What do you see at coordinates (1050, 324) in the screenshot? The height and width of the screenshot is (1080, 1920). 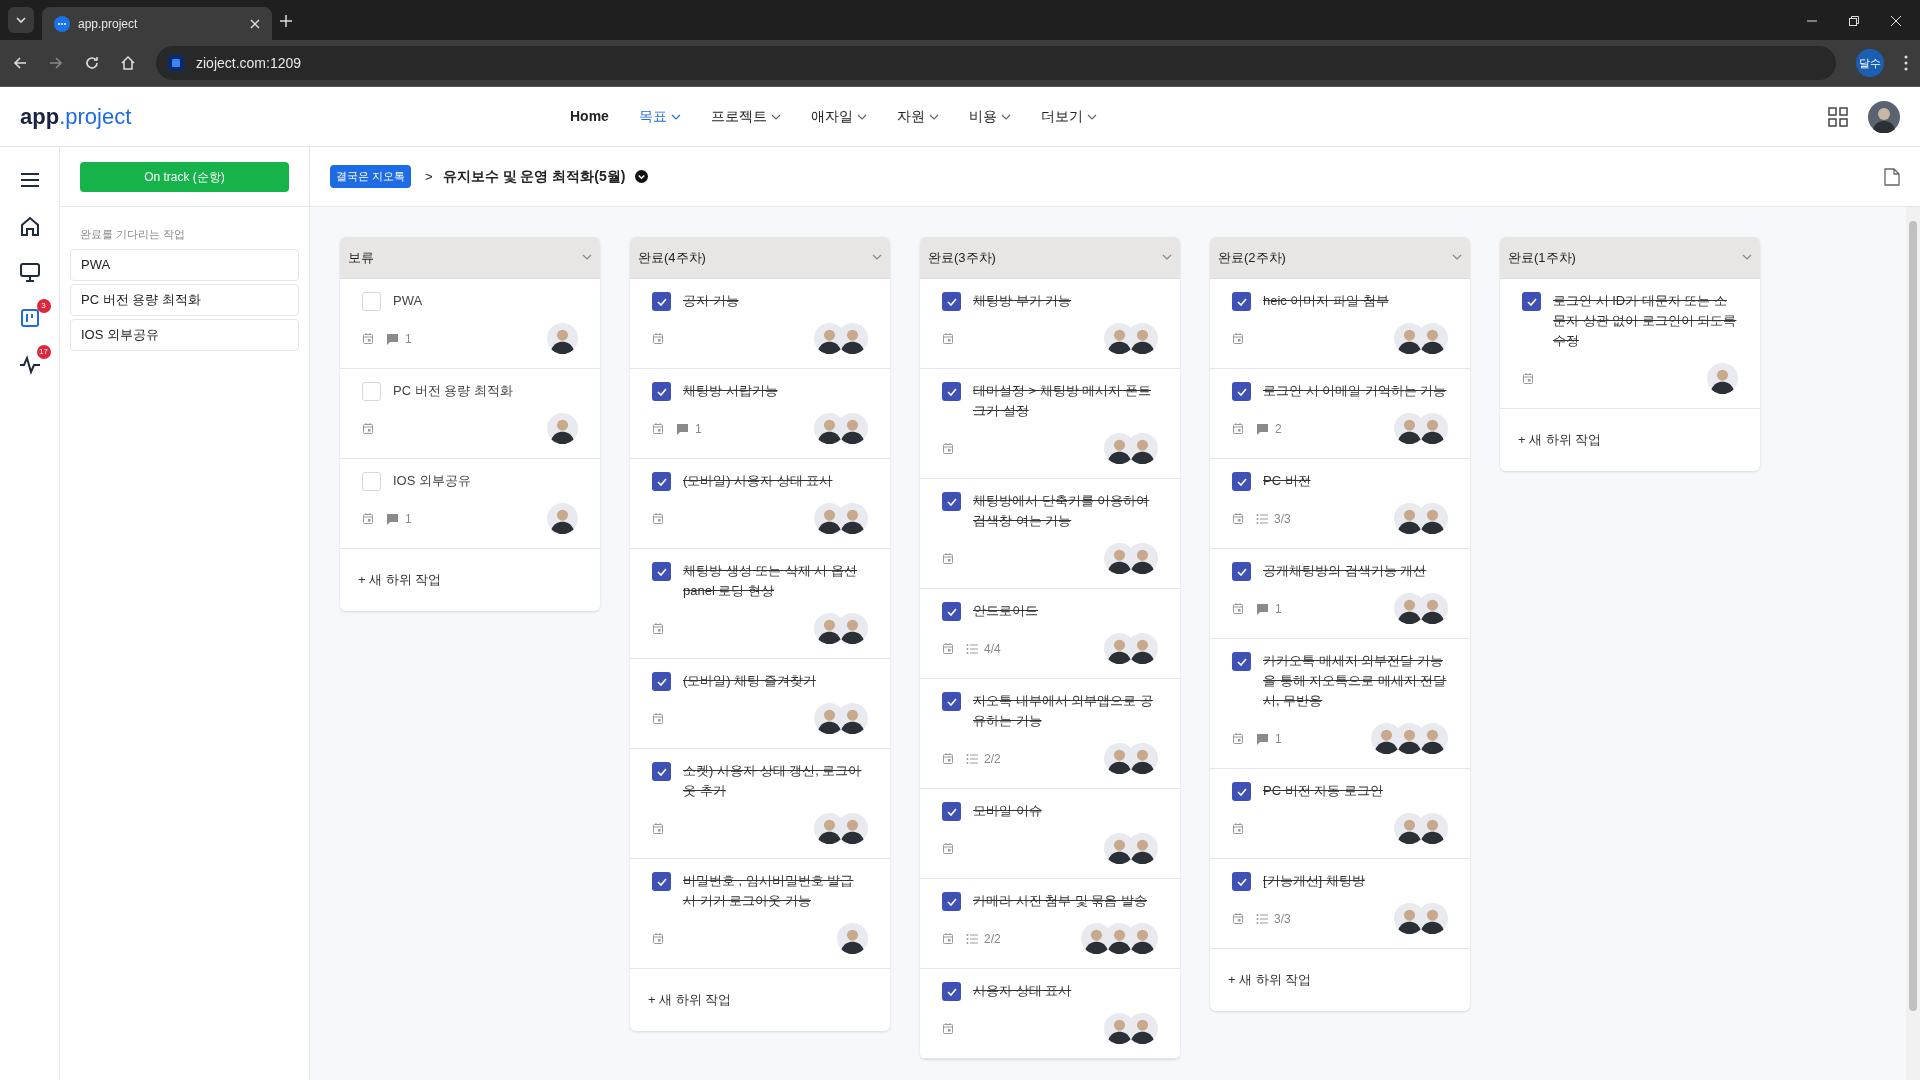 I see `task-card: 채팅방 부가 기능` at bounding box center [1050, 324].